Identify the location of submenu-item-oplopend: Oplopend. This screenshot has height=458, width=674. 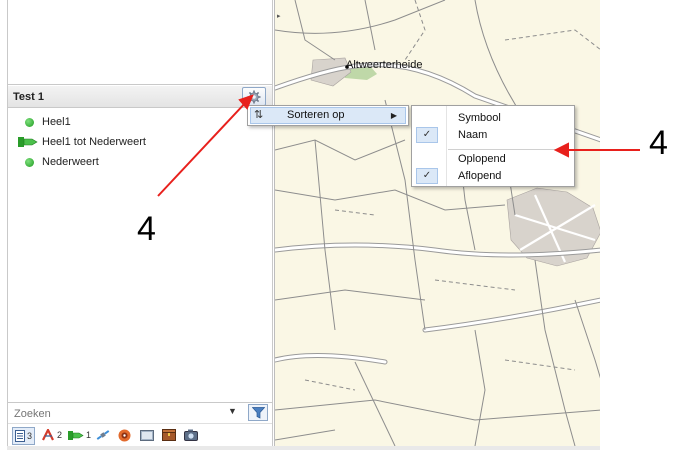
(493, 159).